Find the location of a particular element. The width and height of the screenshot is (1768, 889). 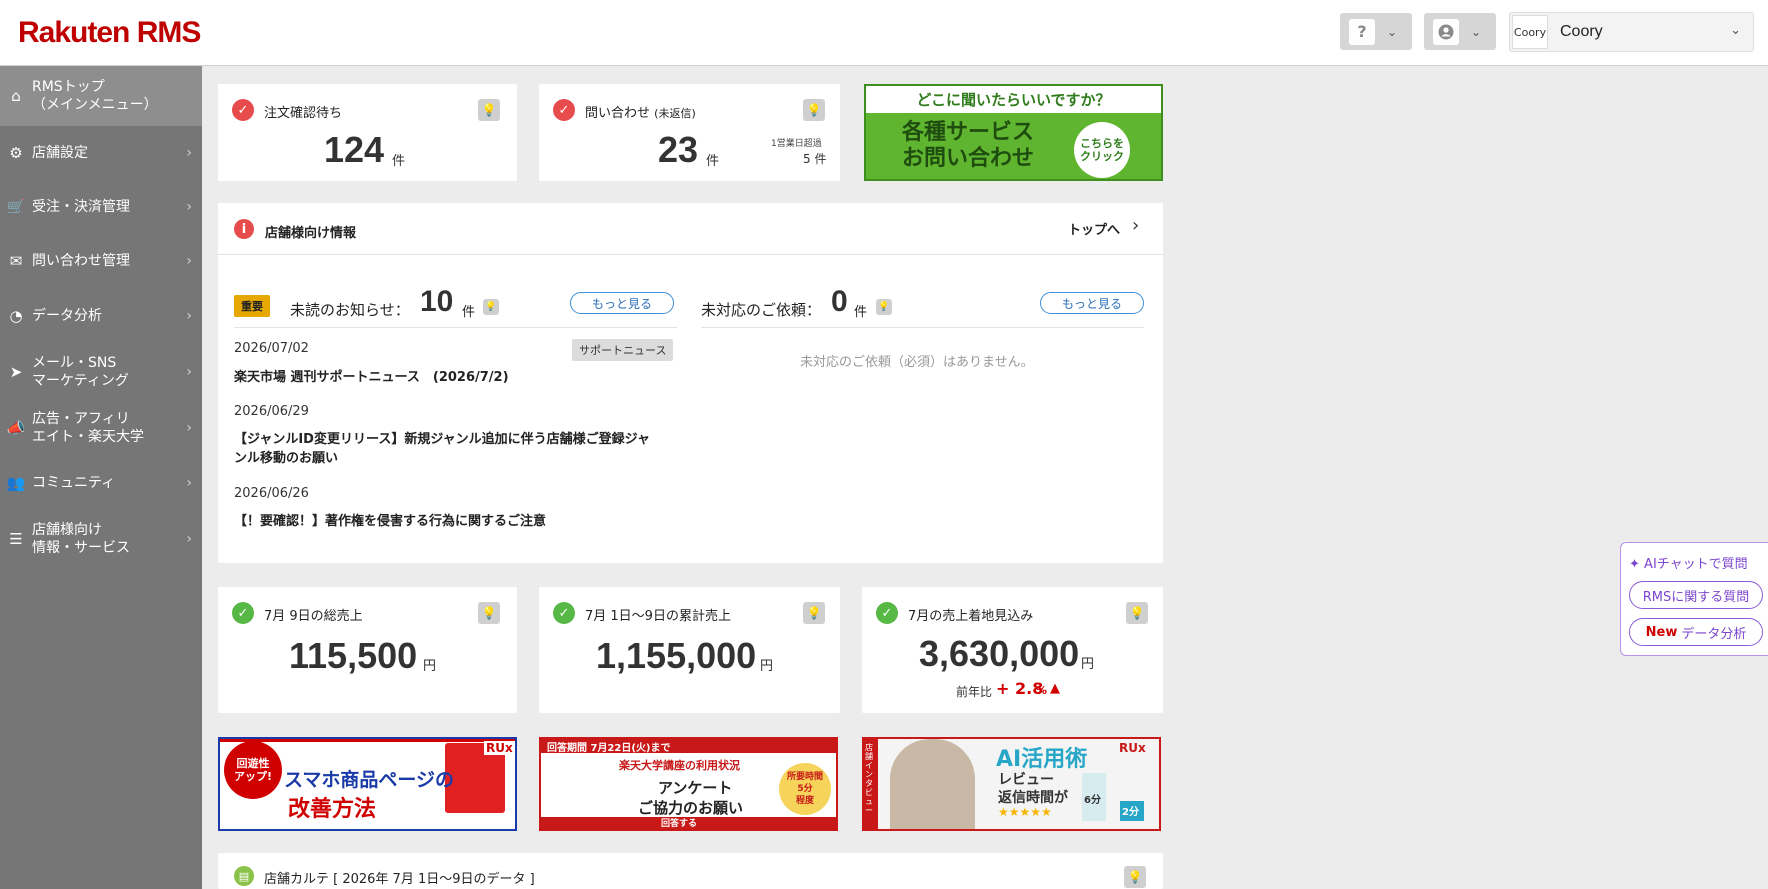

up-arrow-icon: ▲ is located at coordinates (1055, 688).